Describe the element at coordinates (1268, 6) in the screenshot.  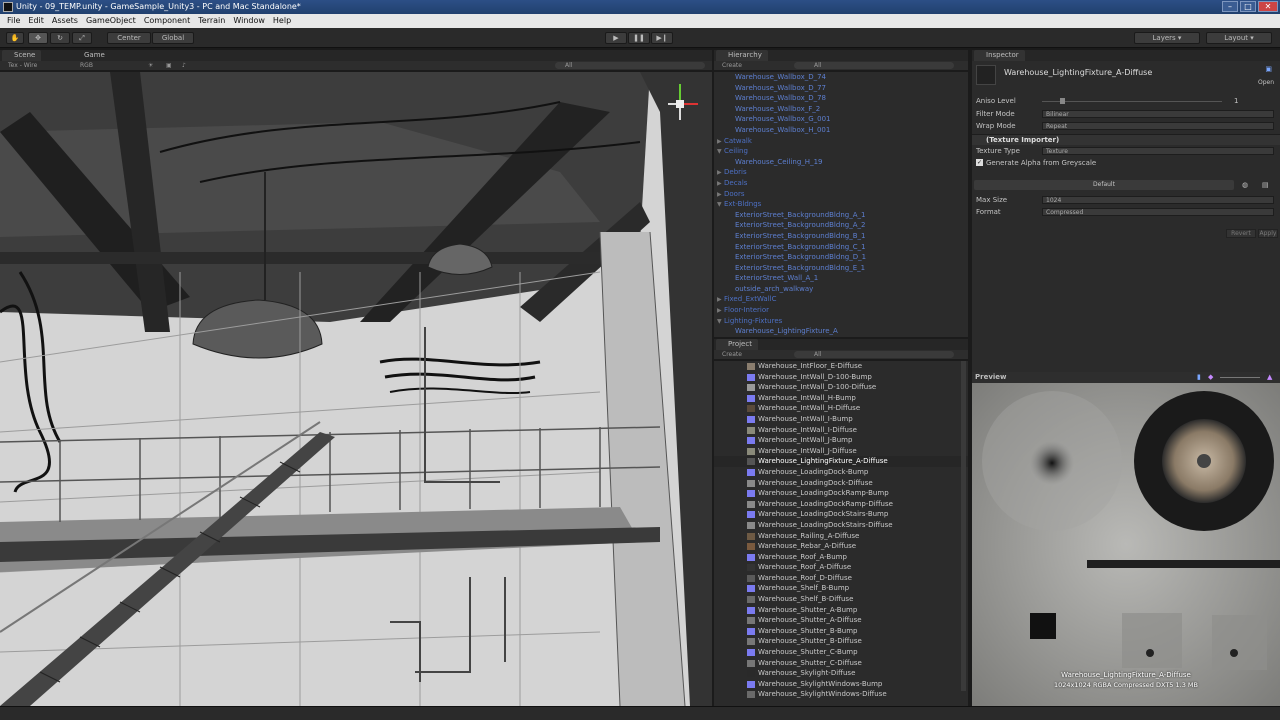
I see `close-icon: ✕` at that location.